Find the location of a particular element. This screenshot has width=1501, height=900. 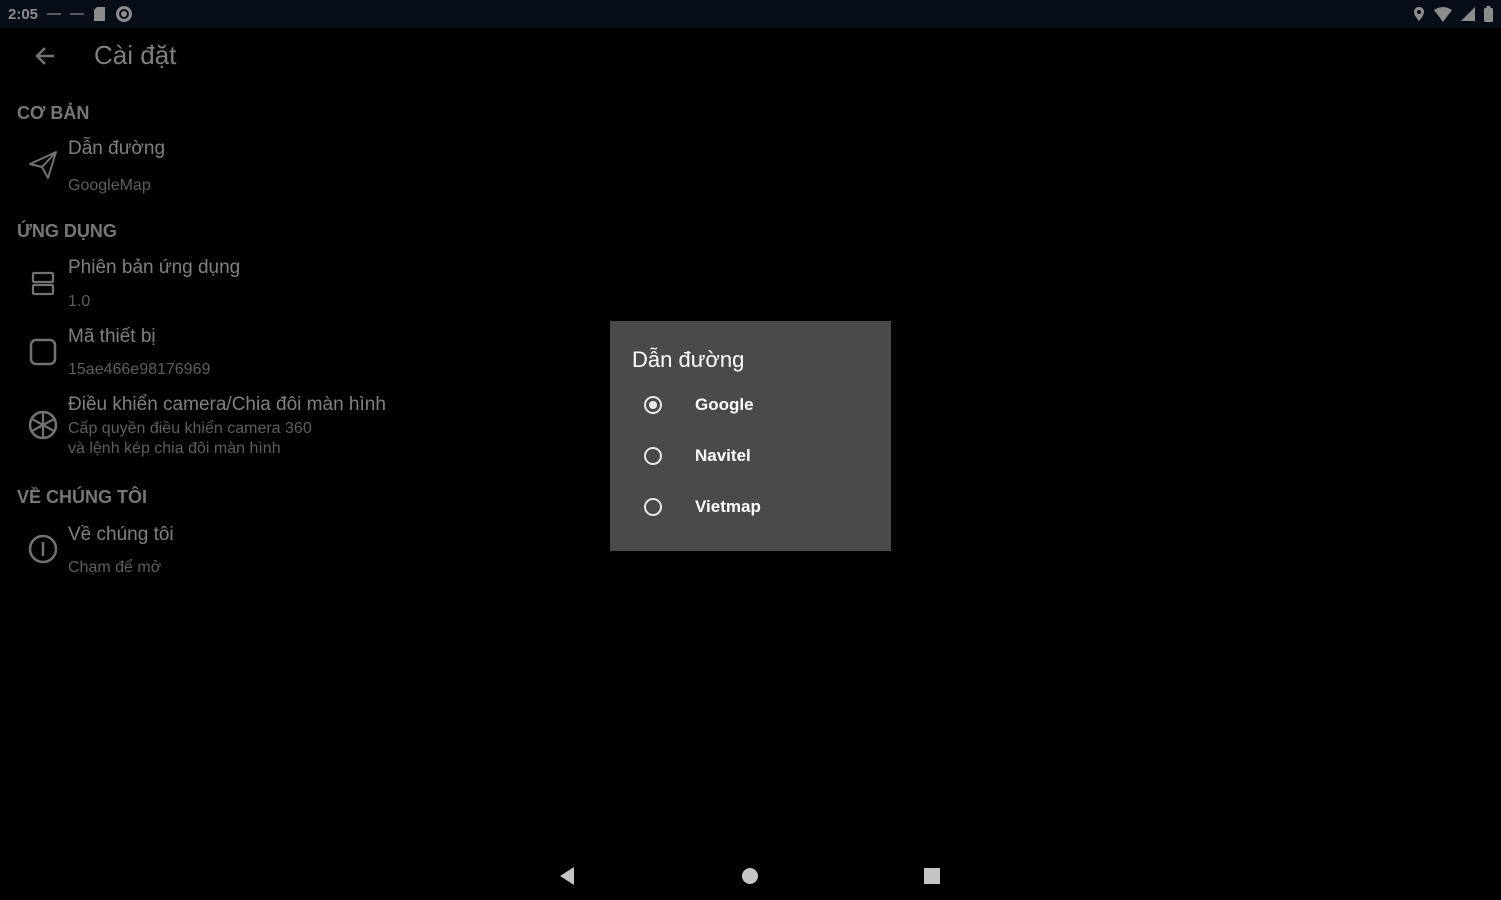

option-vietmap: Vietmap is located at coordinates (750, 509).